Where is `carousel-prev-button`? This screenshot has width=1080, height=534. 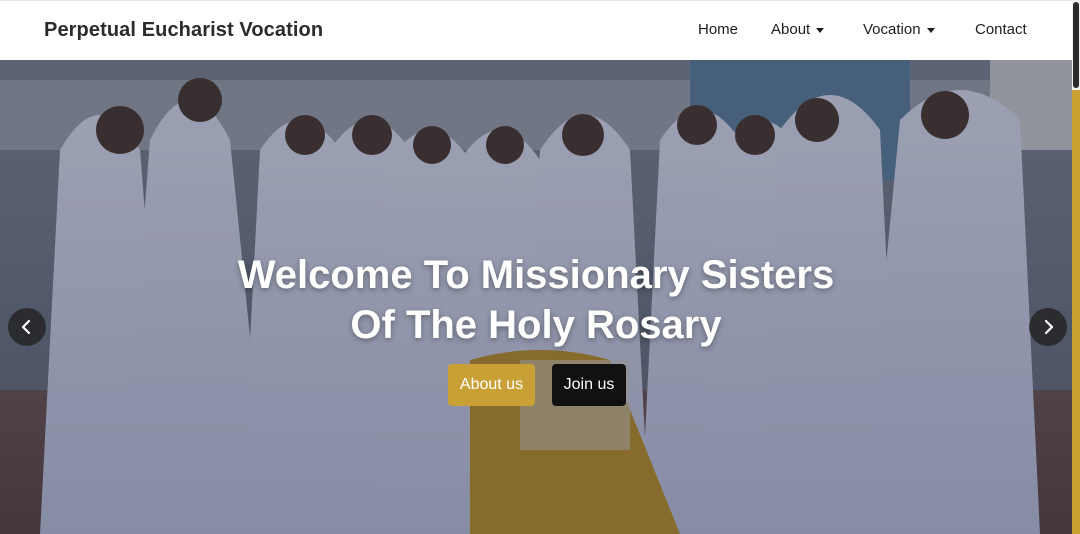
carousel-prev-button is located at coordinates (27, 327).